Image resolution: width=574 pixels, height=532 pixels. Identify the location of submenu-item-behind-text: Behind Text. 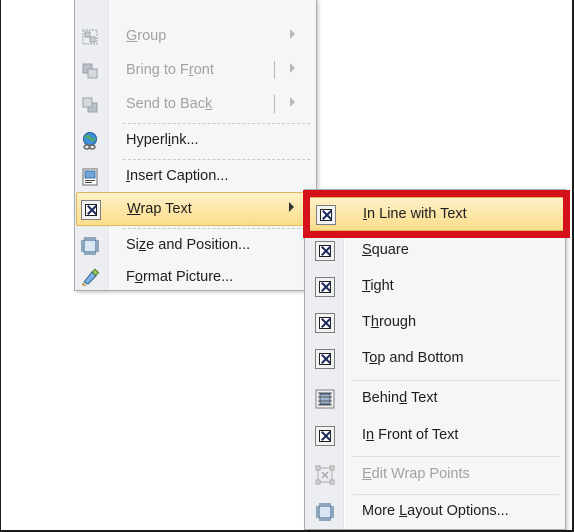
(435, 399).